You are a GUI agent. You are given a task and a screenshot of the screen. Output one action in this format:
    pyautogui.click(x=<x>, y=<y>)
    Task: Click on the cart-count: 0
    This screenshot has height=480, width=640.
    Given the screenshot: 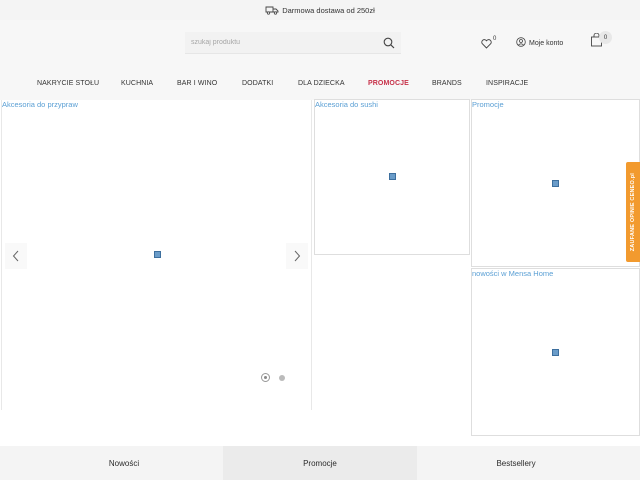 What is the action you would take?
    pyautogui.click(x=605, y=37)
    